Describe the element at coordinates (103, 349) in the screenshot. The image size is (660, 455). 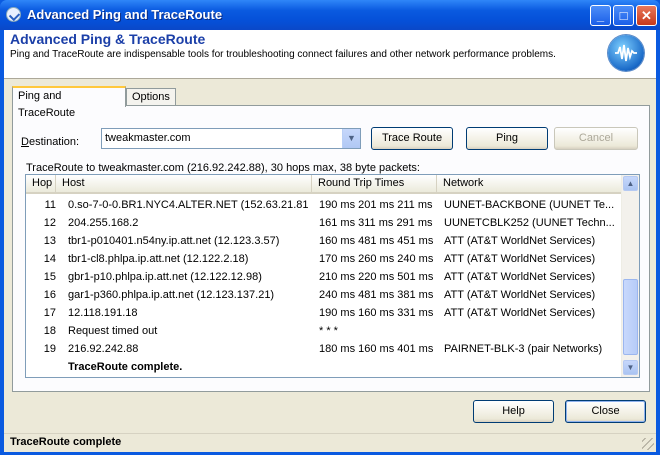
I see `host-cell: 216.92.242.88` at that location.